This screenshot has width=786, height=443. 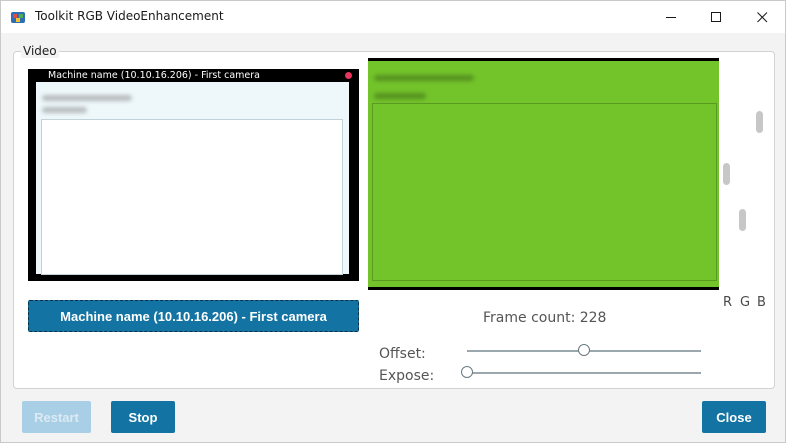 I want to click on expose-slider-thumb, so click(x=466, y=372).